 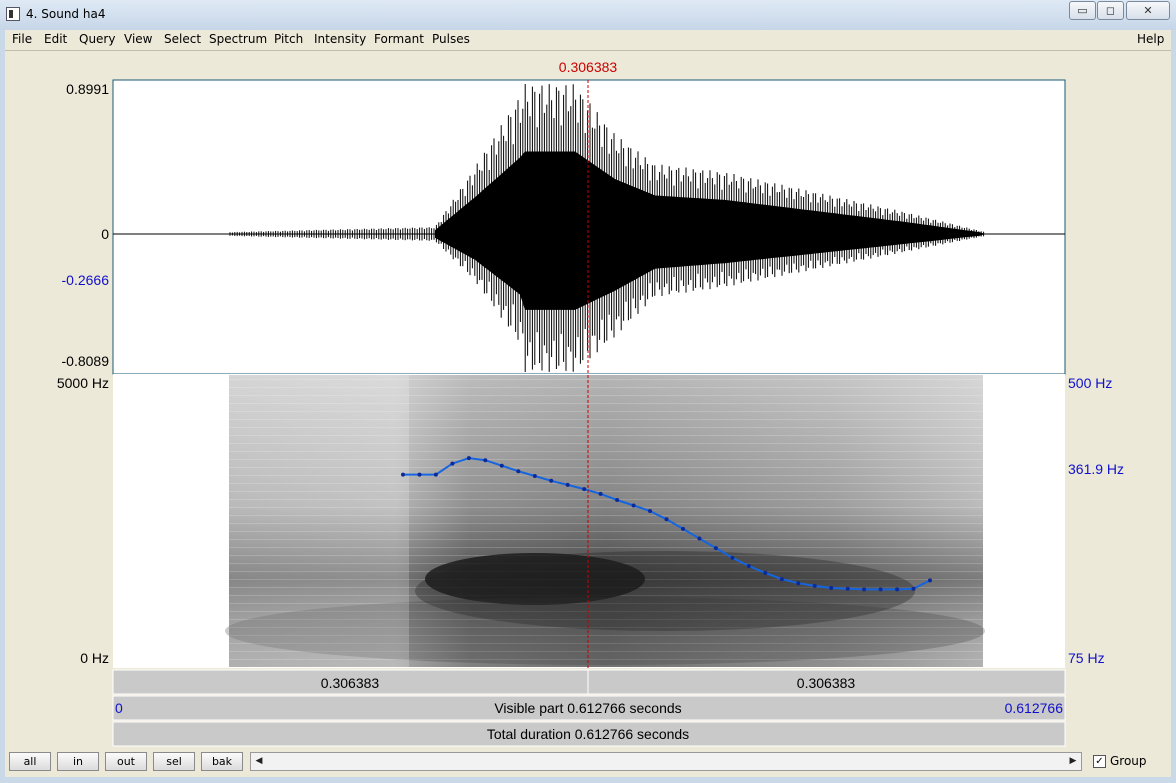 I want to click on total-duration-label: Total duration 0.612766 seconds, so click(x=588, y=734).